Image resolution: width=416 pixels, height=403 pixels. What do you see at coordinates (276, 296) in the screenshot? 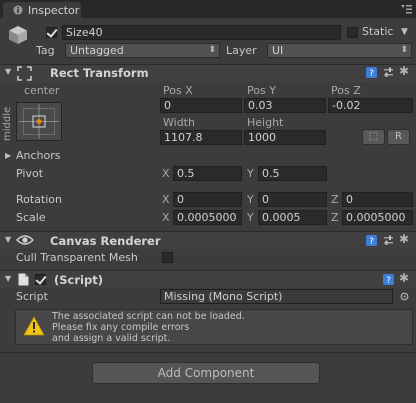
I see `script-object-field: Missing (Mono Script)` at bounding box center [276, 296].